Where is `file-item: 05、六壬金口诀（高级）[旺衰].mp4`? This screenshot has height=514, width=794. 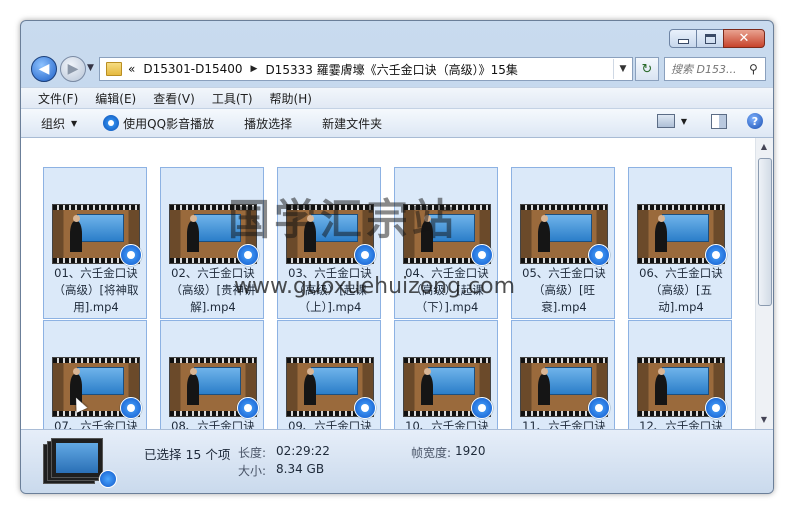 file-item: 05、六壬金口诀（高级）[旺衰].mp4 is located at coordinates (563, 243).